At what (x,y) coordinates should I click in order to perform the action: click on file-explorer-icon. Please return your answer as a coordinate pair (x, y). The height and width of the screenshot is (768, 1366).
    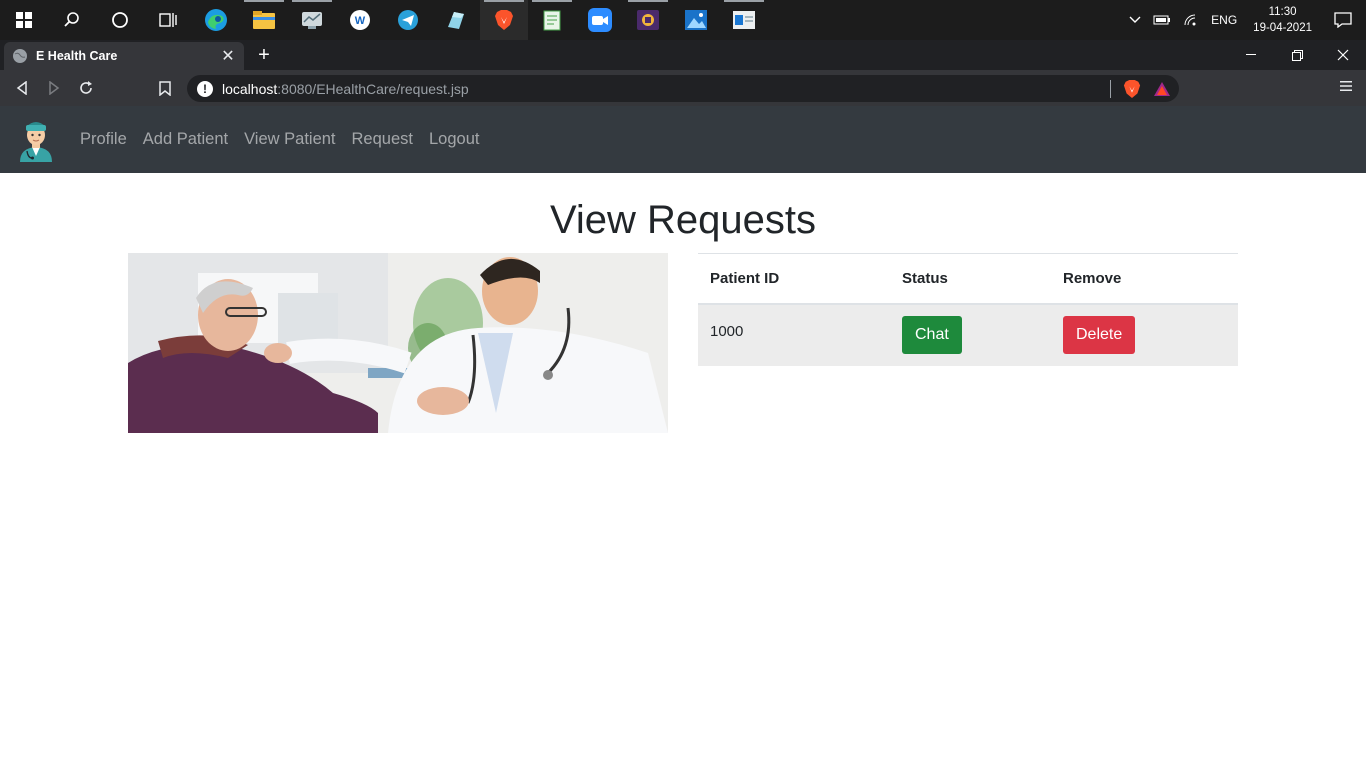
    Looking at the image, I should click on (264, 20).